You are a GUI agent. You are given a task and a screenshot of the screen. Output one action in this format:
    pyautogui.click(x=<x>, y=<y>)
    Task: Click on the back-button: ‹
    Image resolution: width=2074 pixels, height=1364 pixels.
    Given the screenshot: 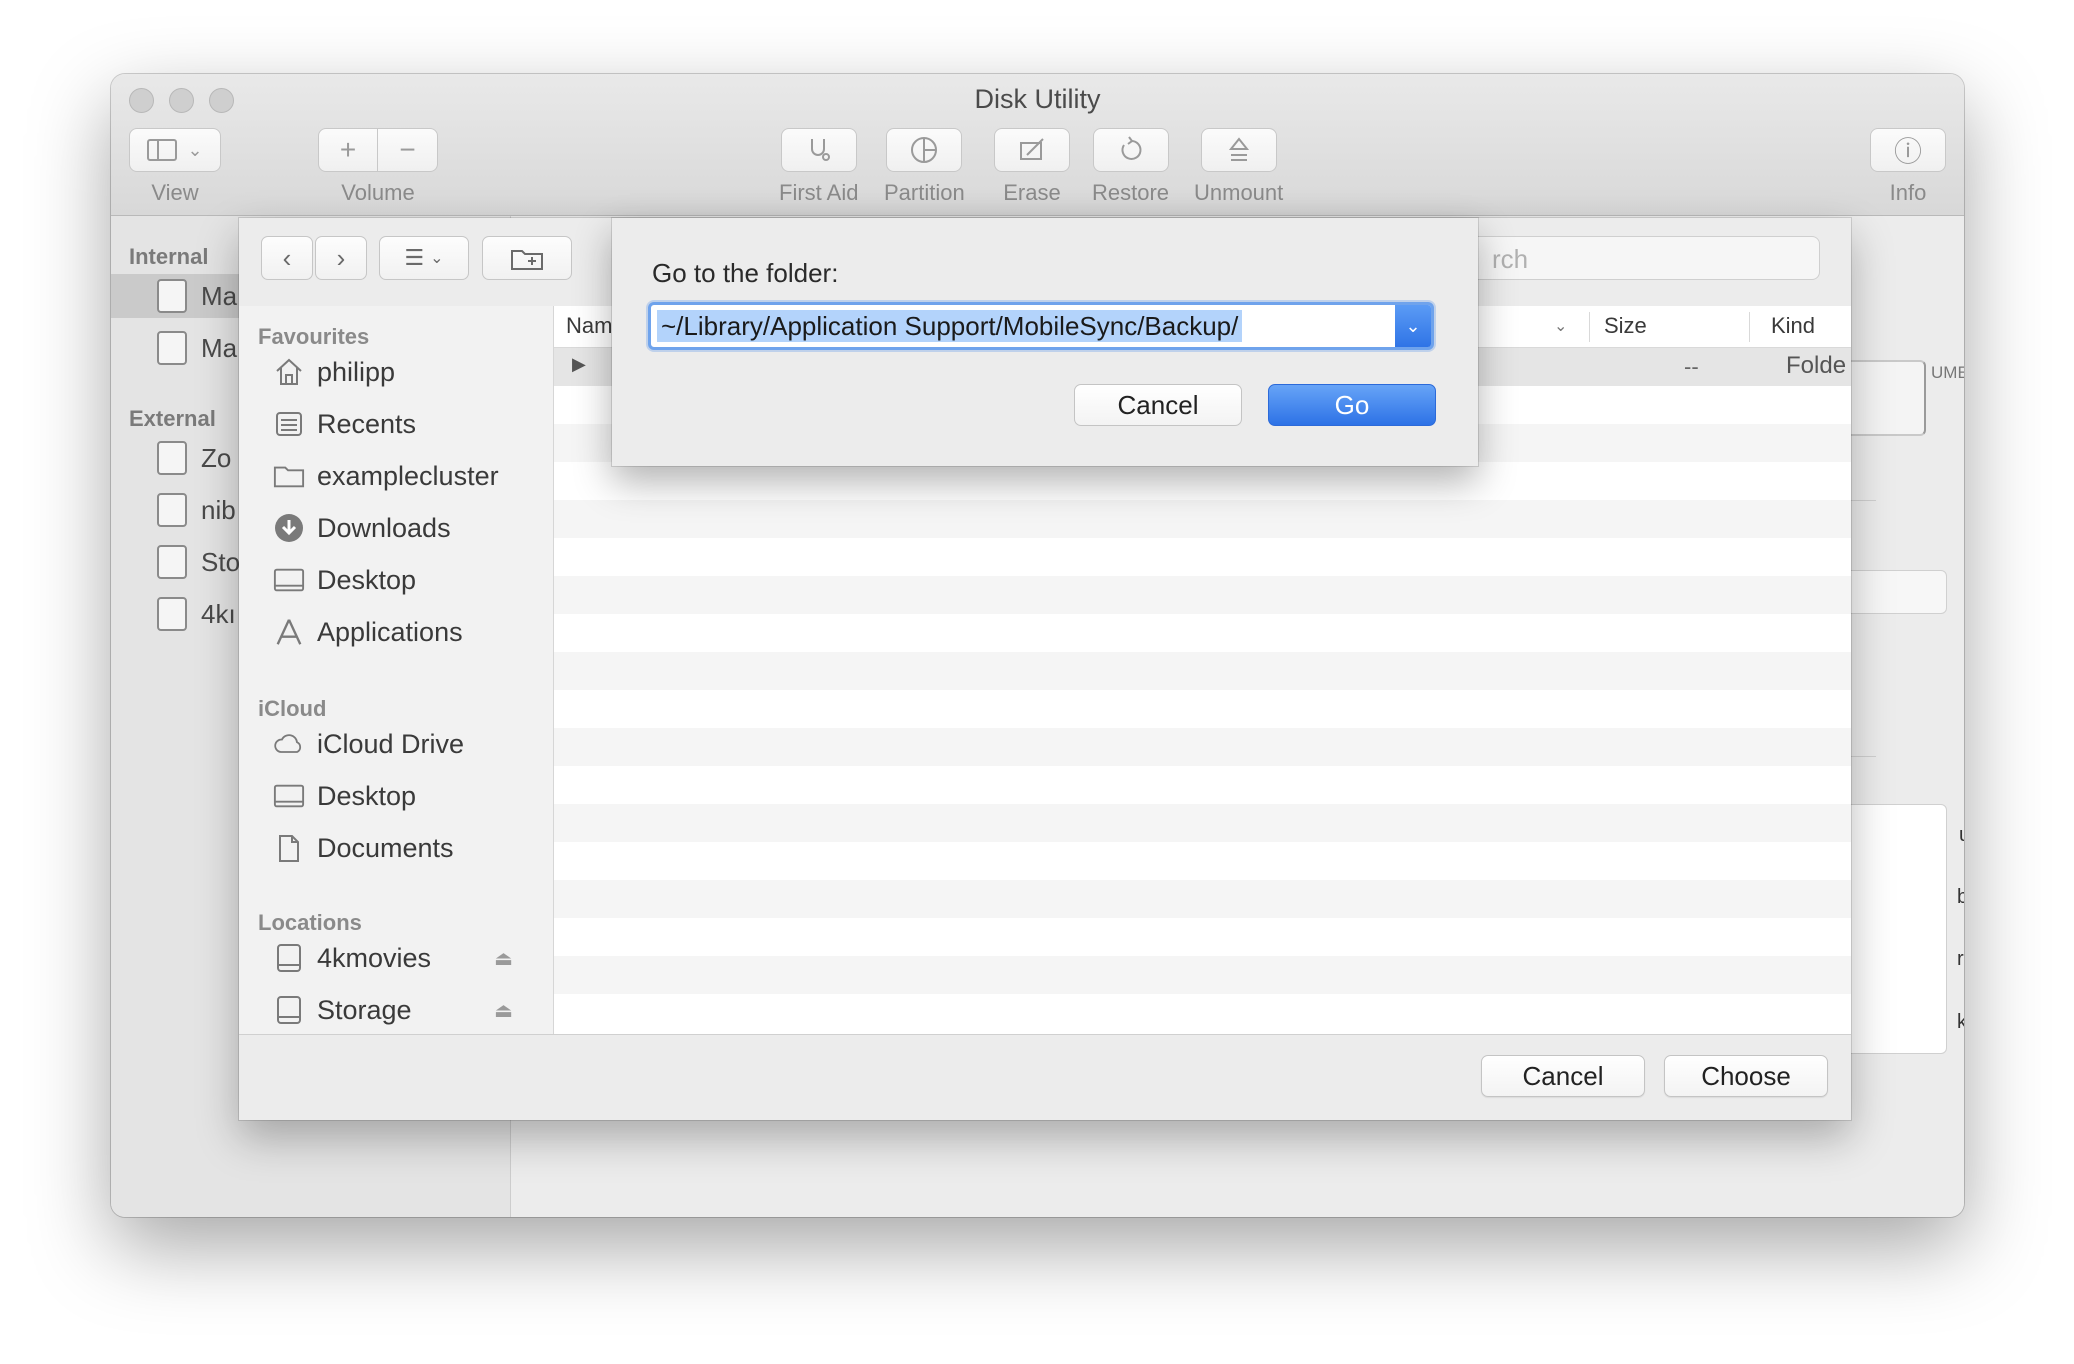 What is the action you would take?
    pyautogui.click(x=287, y=258)
    